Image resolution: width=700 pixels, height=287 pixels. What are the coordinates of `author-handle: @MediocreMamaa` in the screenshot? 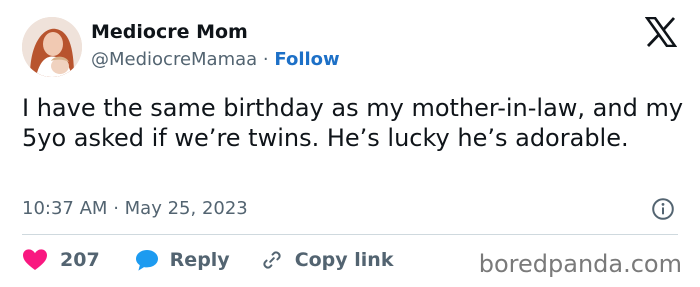 It's located at (174, 59).